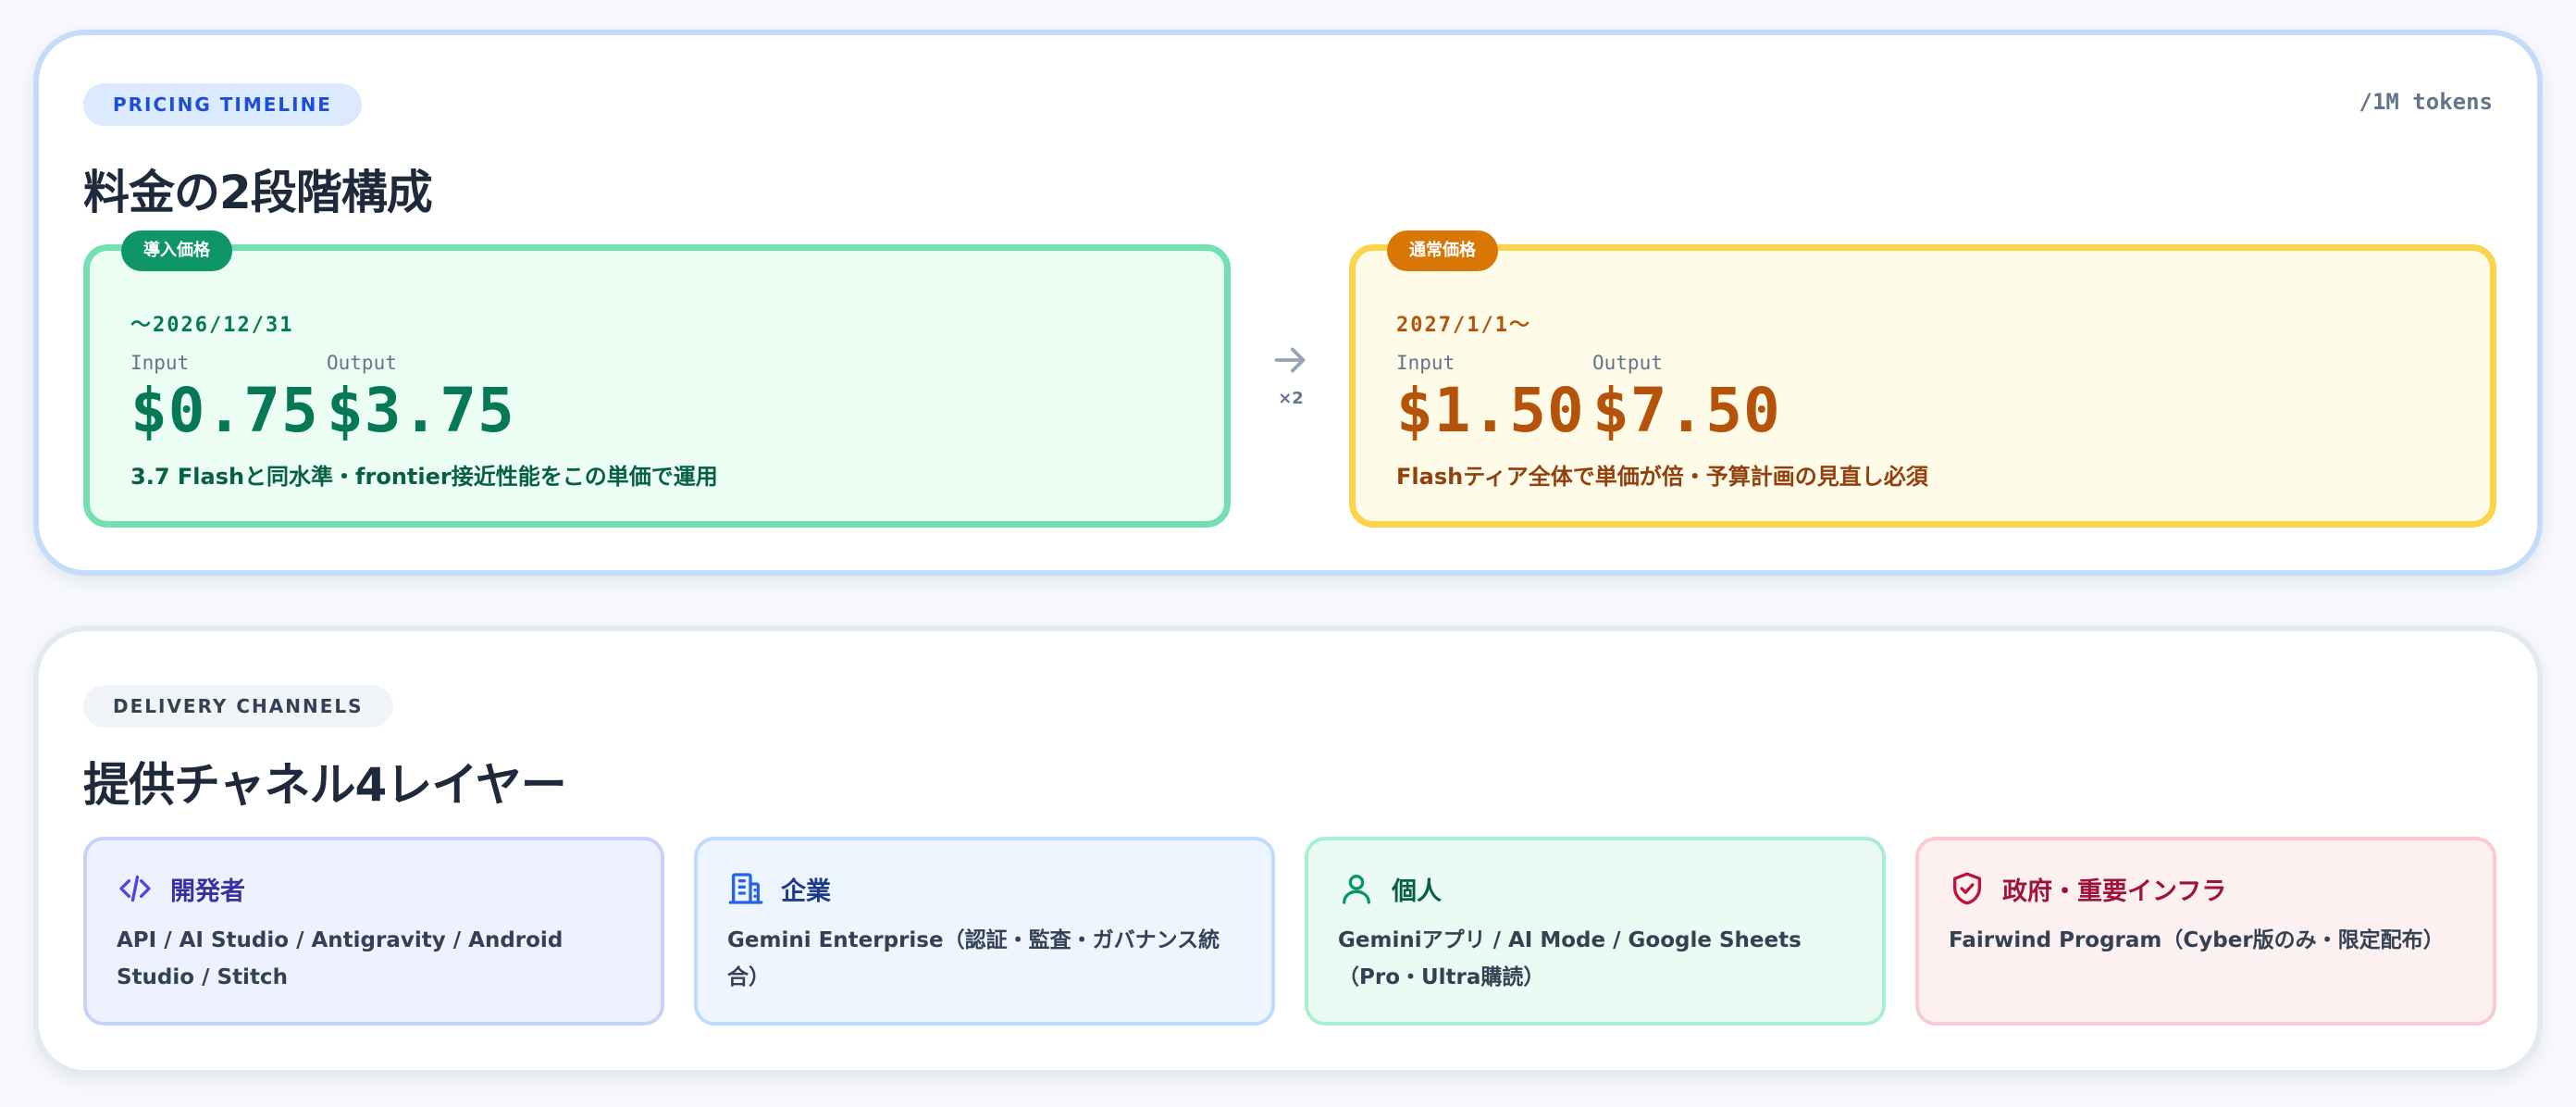 The width and height of the screenshot is (2576, 1107). I want to click on code-icon, so click(135, 888).